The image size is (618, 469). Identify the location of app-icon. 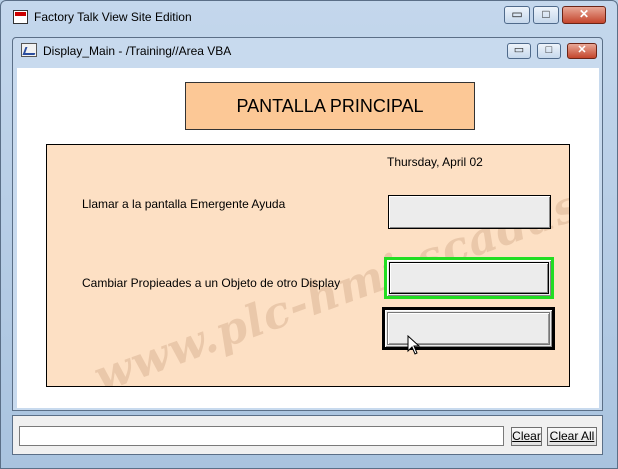
(20, 17).